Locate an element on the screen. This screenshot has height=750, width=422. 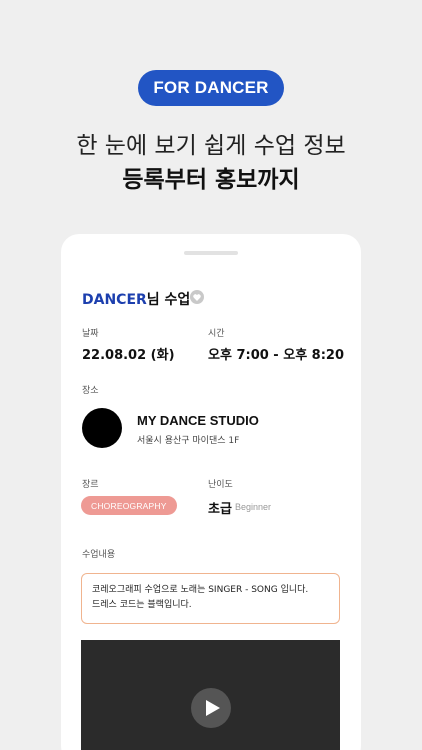
heart-icon is located at coordinates (197, 297).